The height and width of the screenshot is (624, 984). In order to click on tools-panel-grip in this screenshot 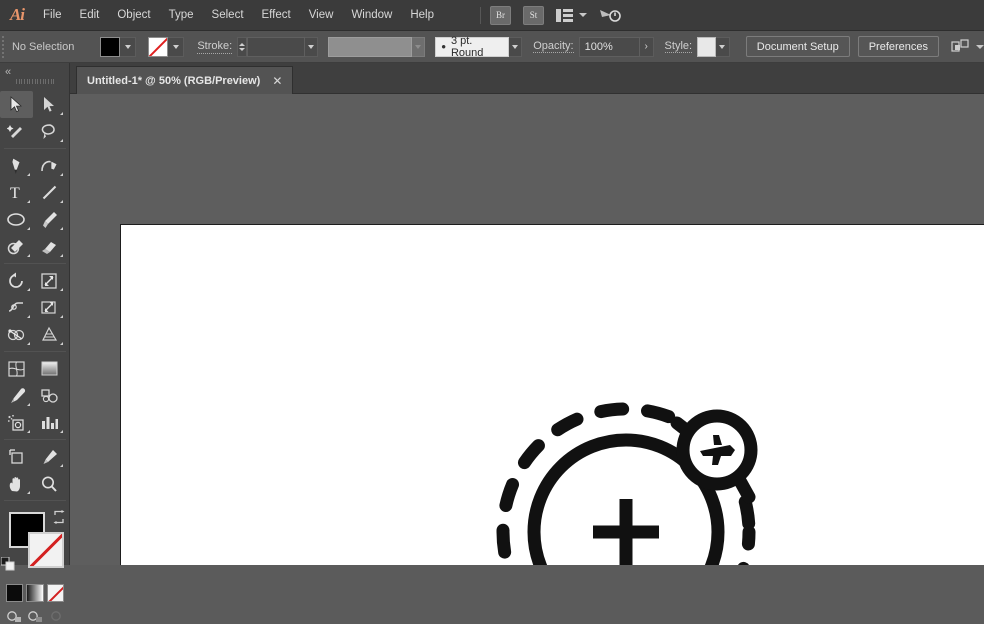, I will do `click(35, 81)`.